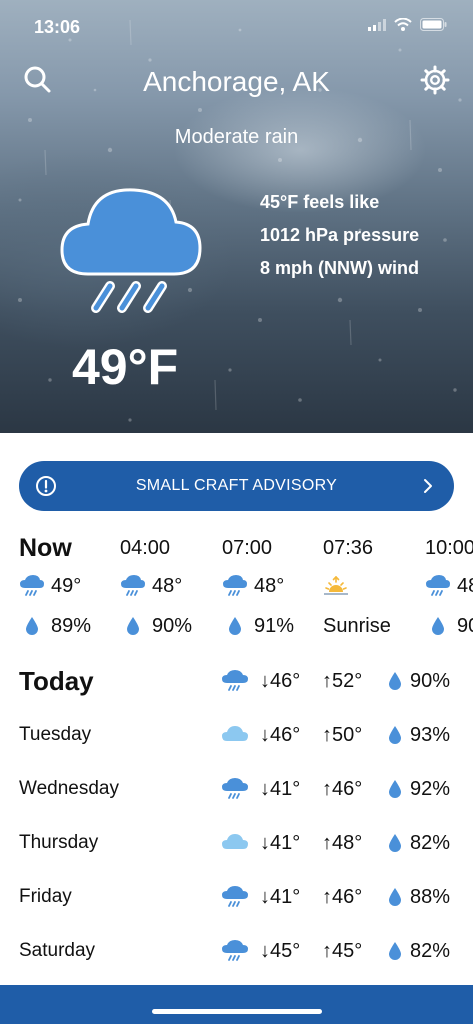 This screenshot has height=1024, width=473. I want to click on hour-column: 07:00 48° 91%, so click(272, 588).